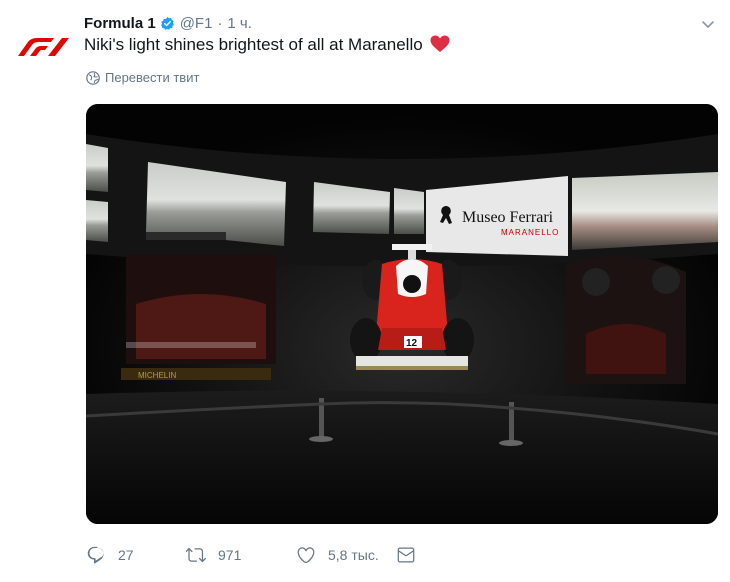 The width and height of the screenshot is (730, 582). Describe the element at coordinates (440, 43) in the screenshot. I see `heart-emoji-icon` at that location.